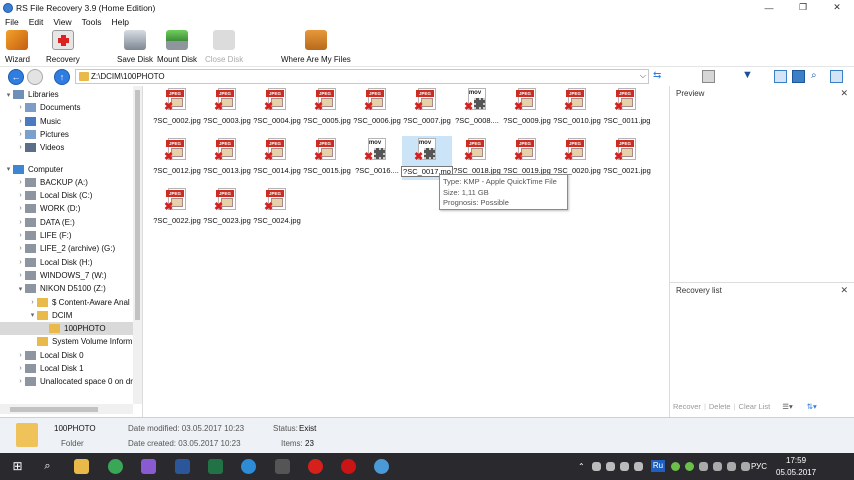 The image size is (854, 480). I want to click on menu-tools: Tools, so click(92, 22).